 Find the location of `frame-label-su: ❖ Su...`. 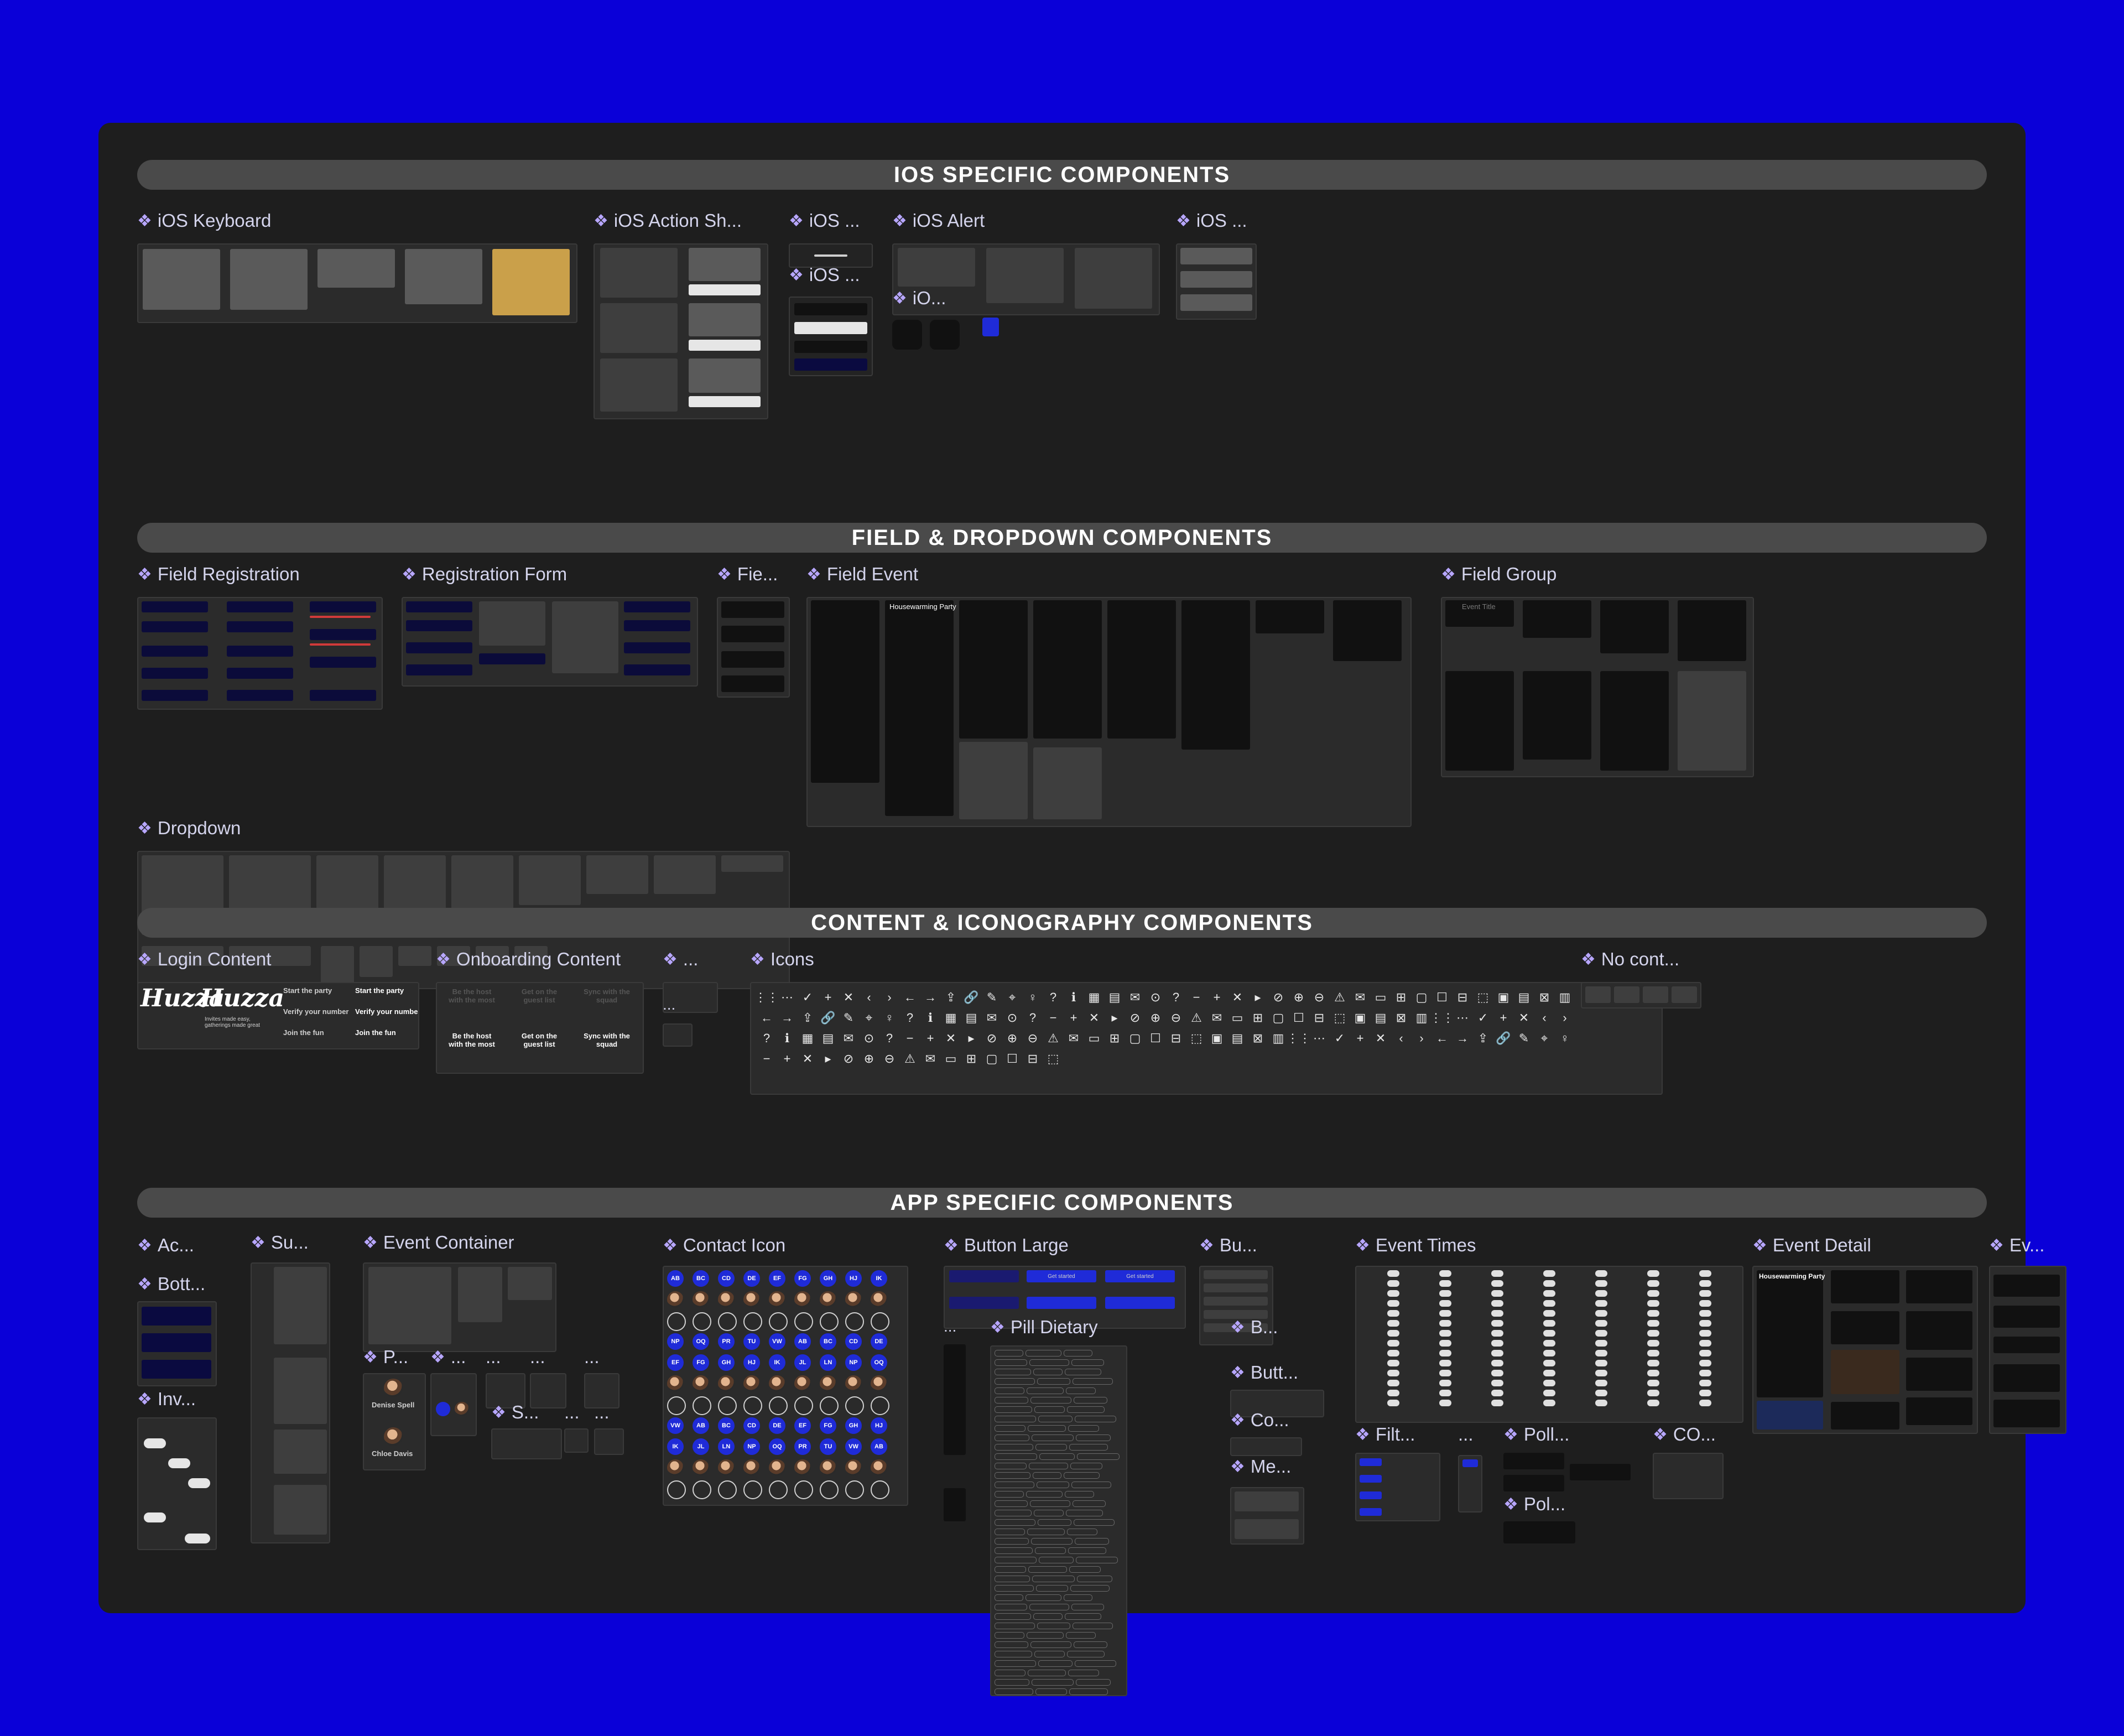

frame-label-su: ❖ Su... is located at coordinates (280, 1242).